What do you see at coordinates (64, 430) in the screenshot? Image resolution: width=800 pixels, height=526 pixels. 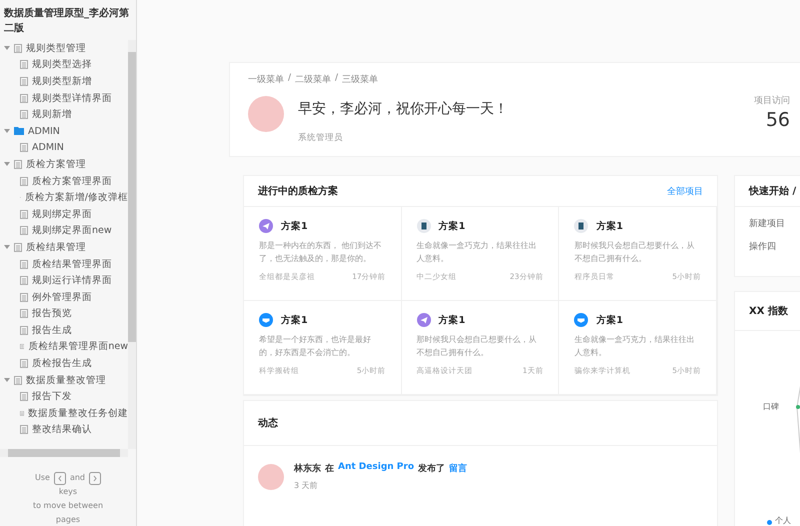 I see `tree-item: 整改结果确认` at bounding box center [64, 430].